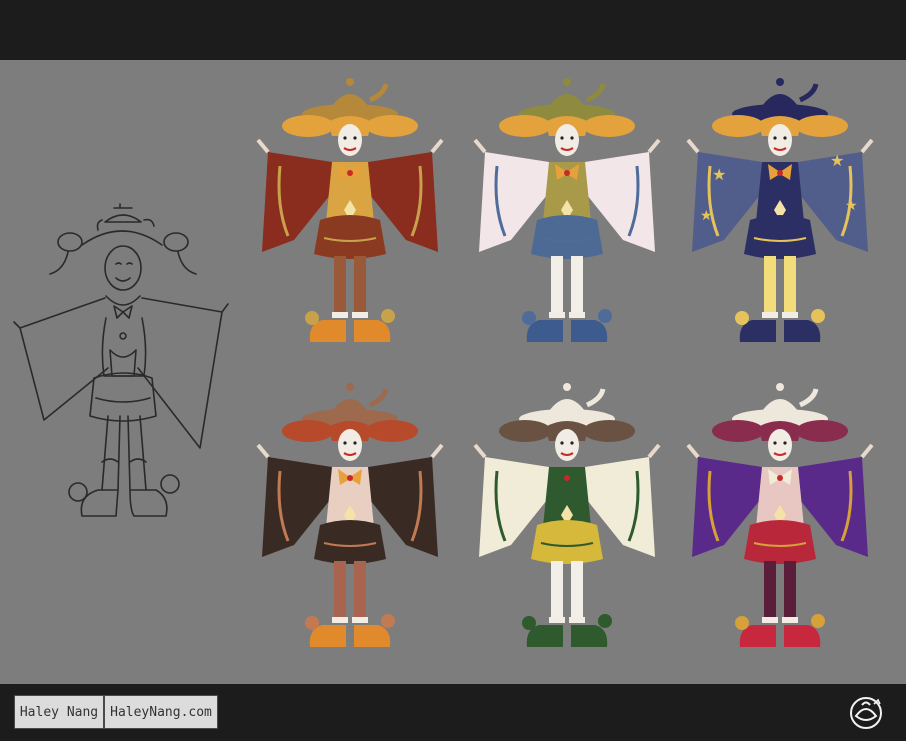 This screenshot has width=906, height=741. I want to click on website-label: HaleyNang.com, so click(161, 712).